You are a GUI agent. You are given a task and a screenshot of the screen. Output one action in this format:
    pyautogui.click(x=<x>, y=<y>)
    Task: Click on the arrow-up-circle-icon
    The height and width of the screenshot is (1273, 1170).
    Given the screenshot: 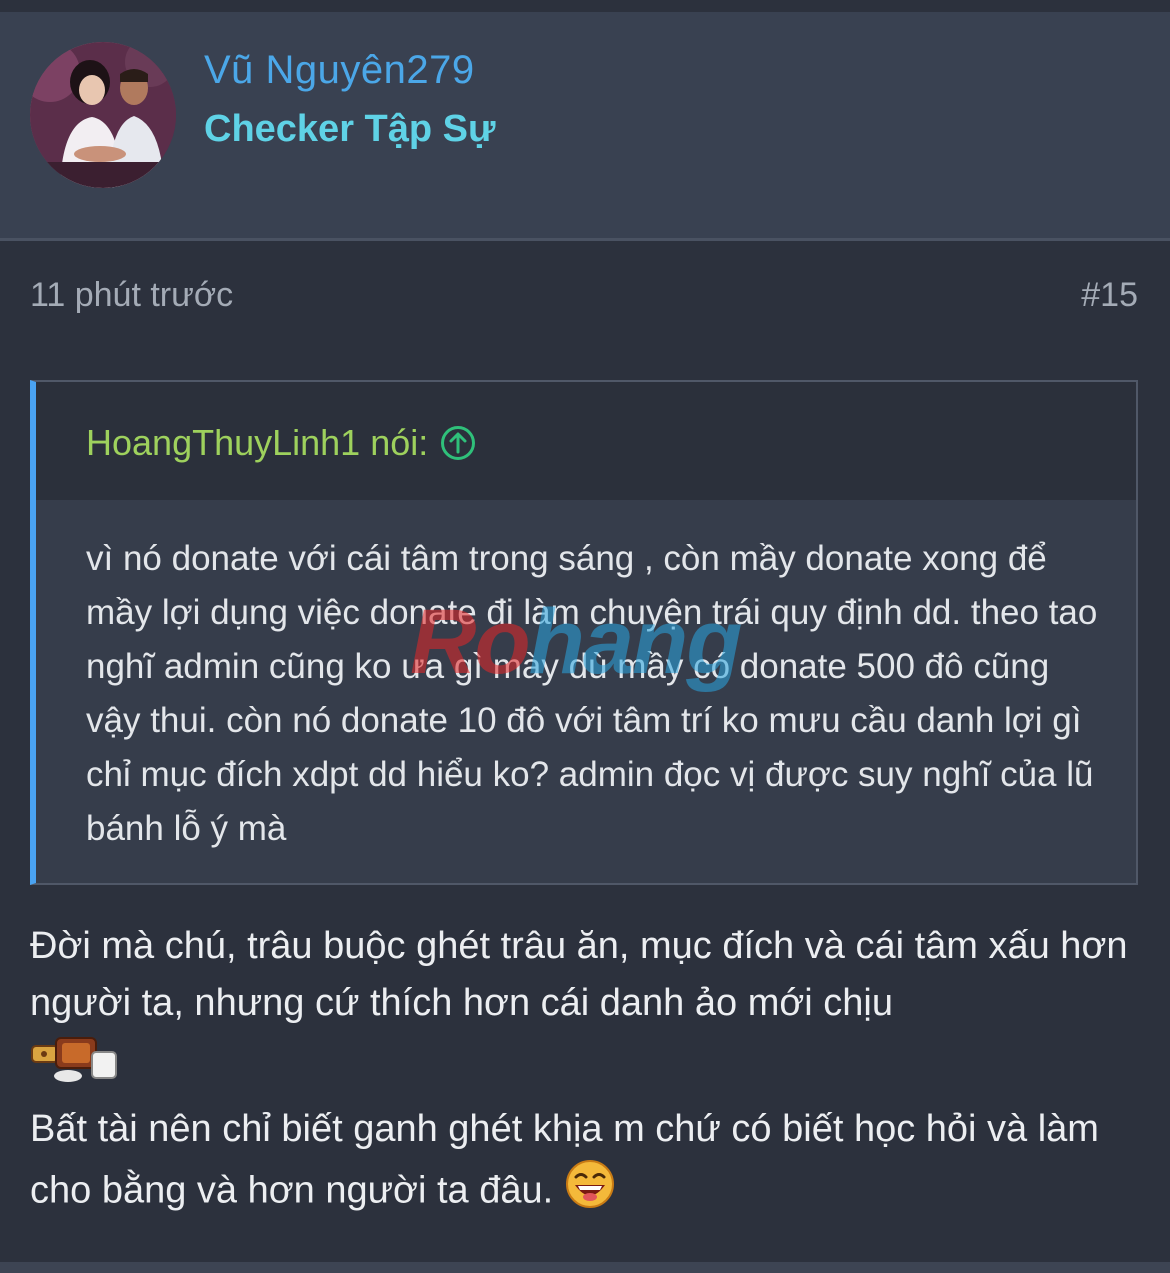 What is the action you would take?
    pyautogui.click(x=458, y=443)
    